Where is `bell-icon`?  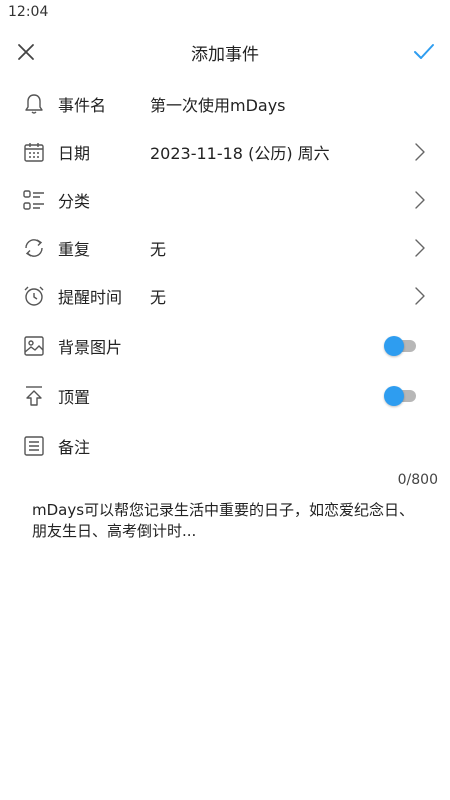 bell-icon is located at coordinates (34, 104).